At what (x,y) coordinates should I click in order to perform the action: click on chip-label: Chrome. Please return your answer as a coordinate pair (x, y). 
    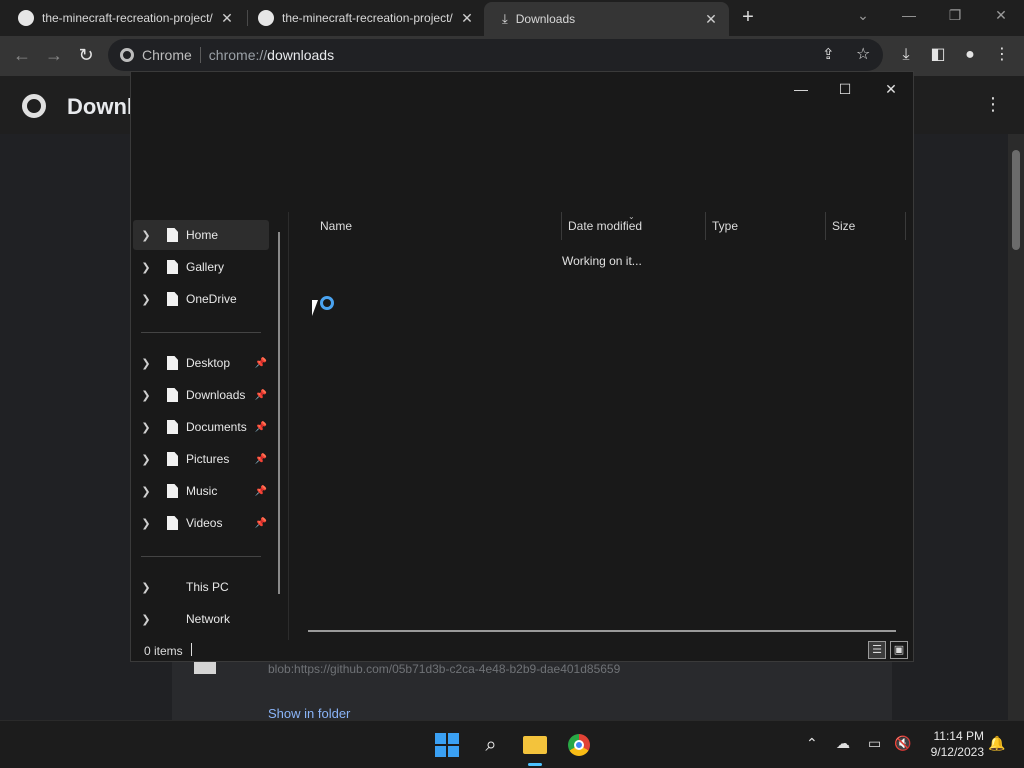
    Looking at the image, I should click on (167, 55).